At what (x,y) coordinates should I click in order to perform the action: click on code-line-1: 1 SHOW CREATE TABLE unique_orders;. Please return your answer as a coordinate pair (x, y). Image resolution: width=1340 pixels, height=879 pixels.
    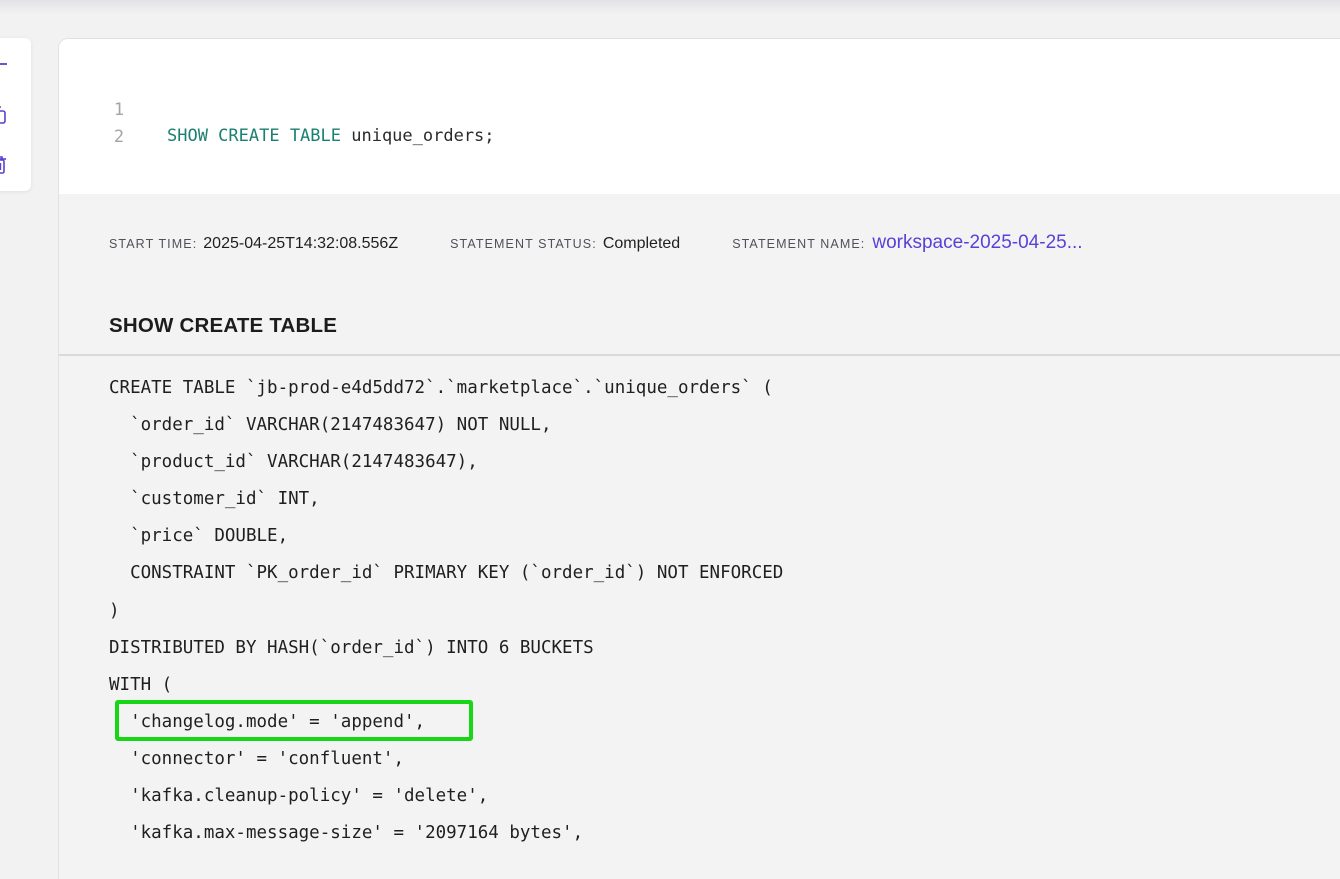
    Looking at the image, I should click on (277, 108).